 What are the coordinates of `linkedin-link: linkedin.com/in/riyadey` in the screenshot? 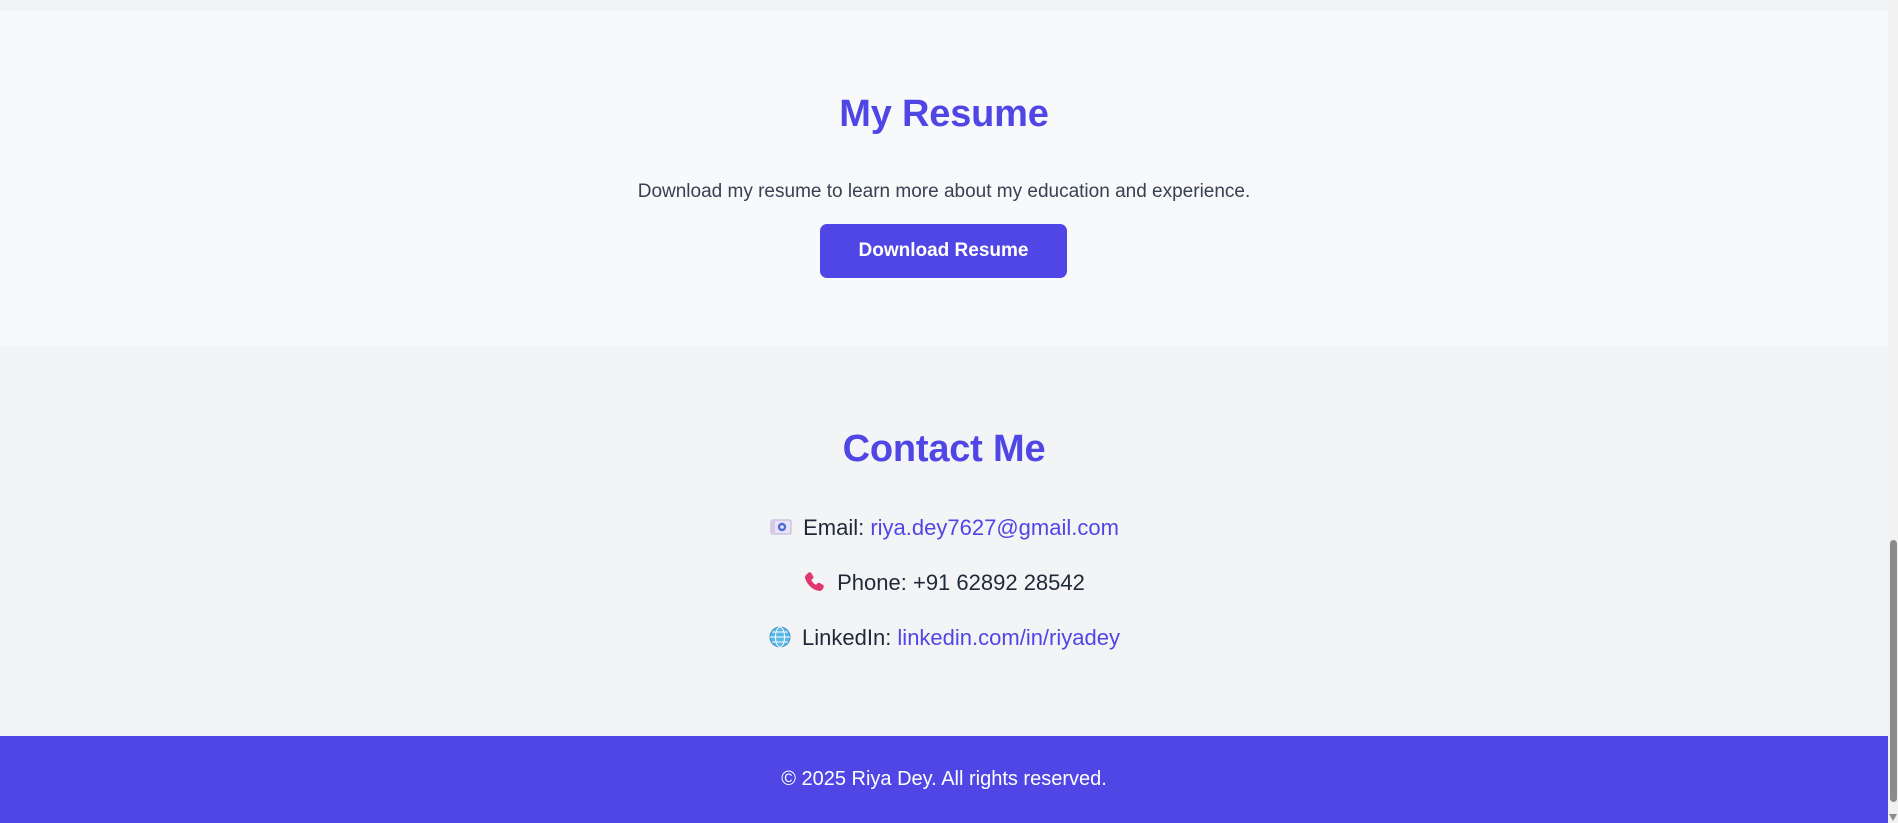 It's located at (1008, 637).